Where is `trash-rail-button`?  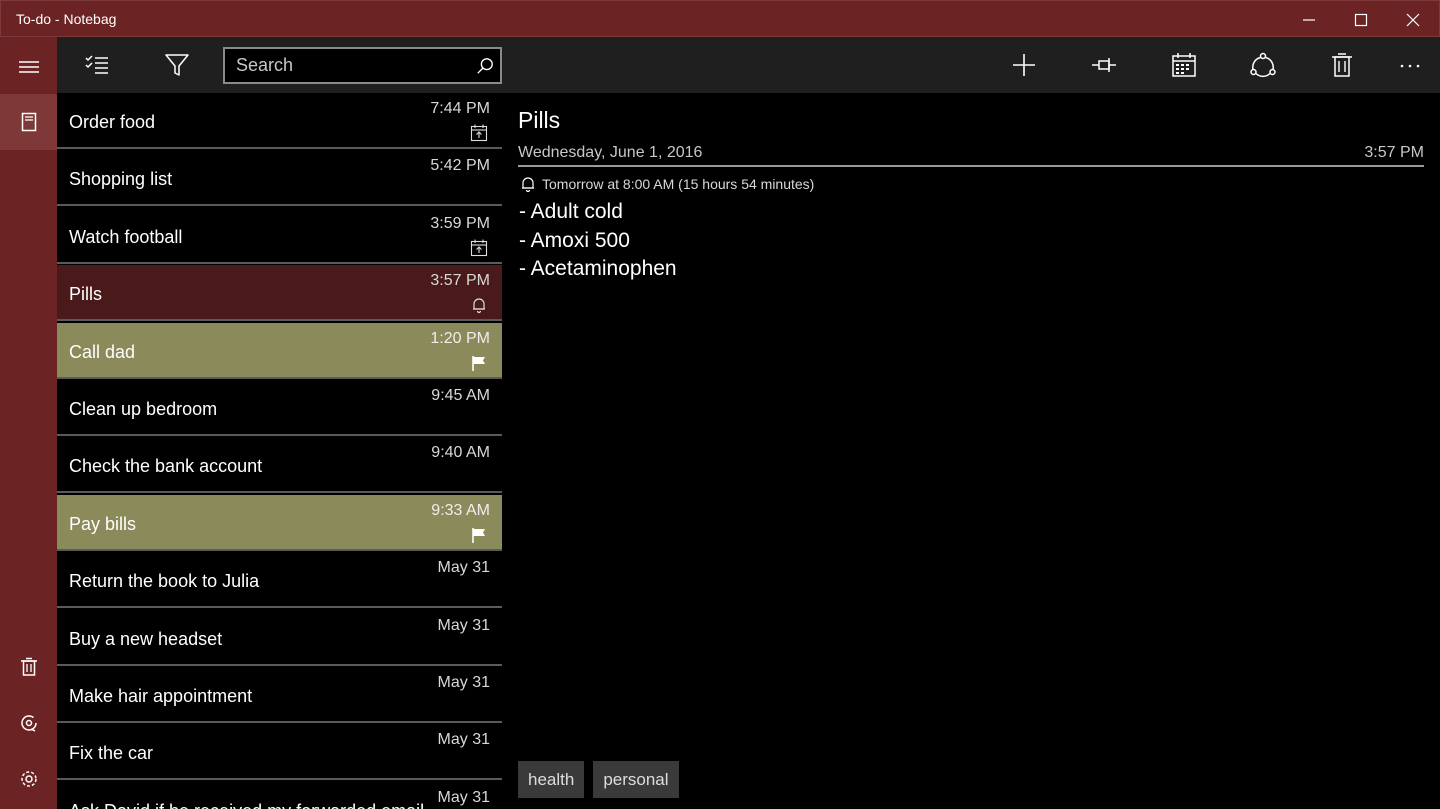
trash-rail-button is located at coordinates (28, 667).